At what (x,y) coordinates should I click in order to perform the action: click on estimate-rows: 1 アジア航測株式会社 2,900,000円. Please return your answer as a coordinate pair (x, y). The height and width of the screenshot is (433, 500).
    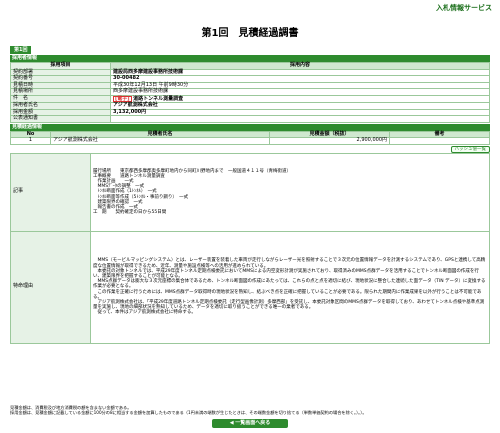
    Looking at the image, I should click on (250, 141).